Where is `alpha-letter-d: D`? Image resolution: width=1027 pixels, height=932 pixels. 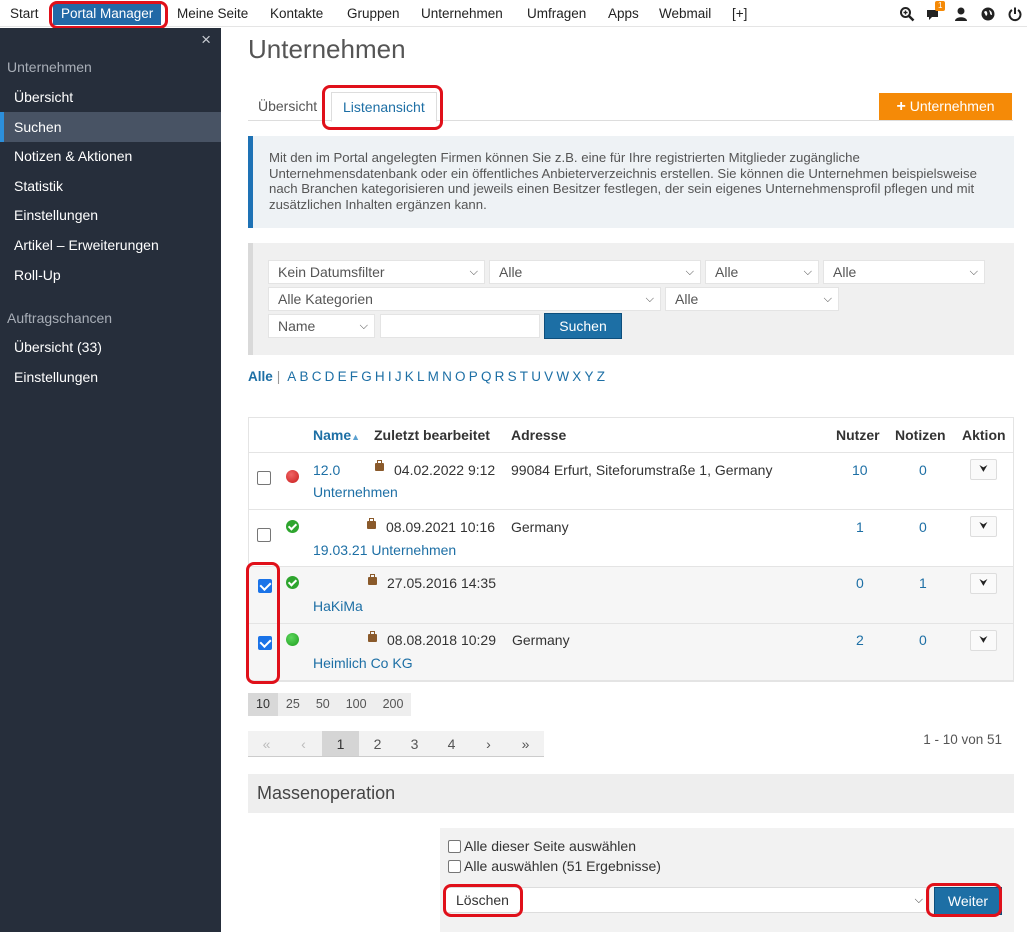
alpha-letter-d: D is located at coordinates (330, 376).